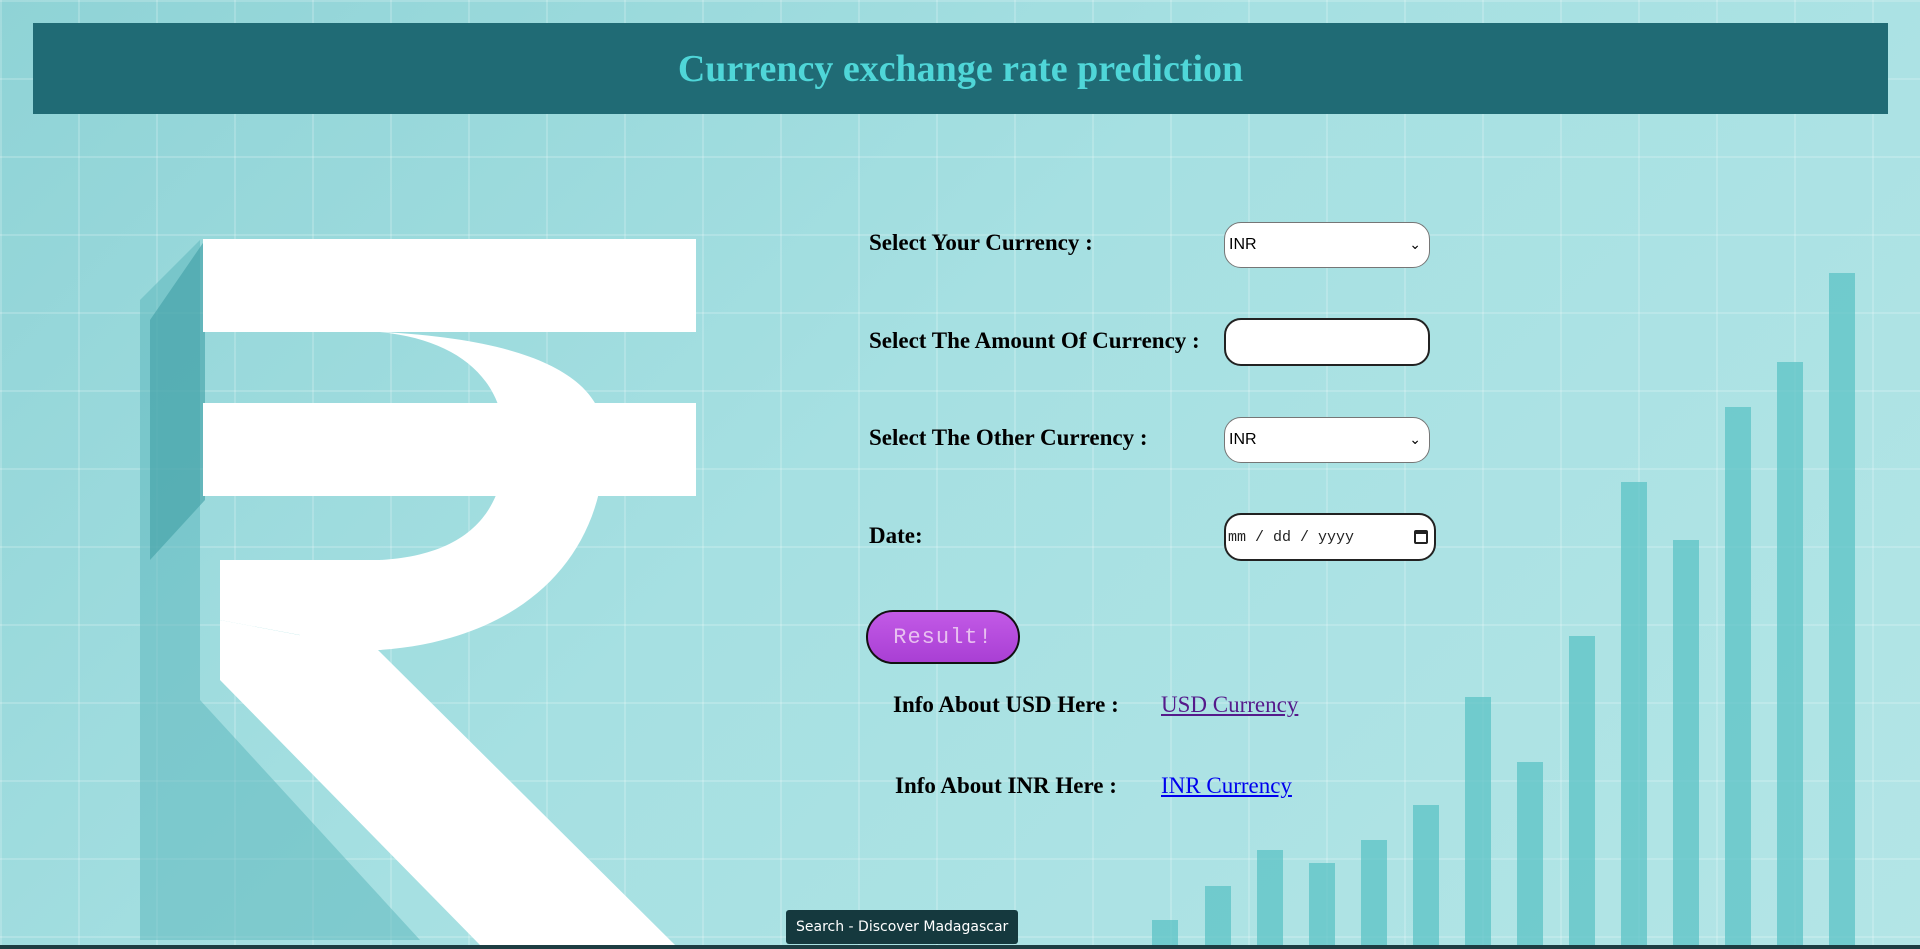  I want to click on usd-info-label: Info About USD Here :, so click(1006, 704).